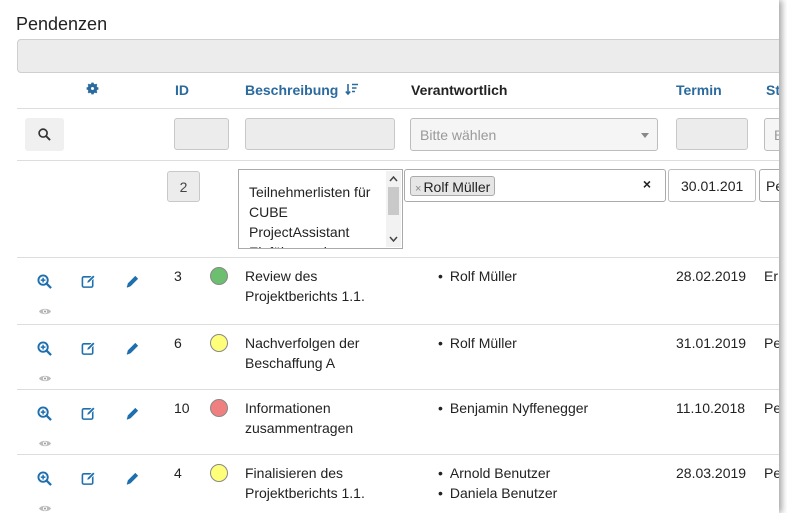 The width and height of the screenshot is (787, 513). Describe the element at coordinates (290, 363) in the screenshot. I see `task-description-line: Beschaffung A` at that location.